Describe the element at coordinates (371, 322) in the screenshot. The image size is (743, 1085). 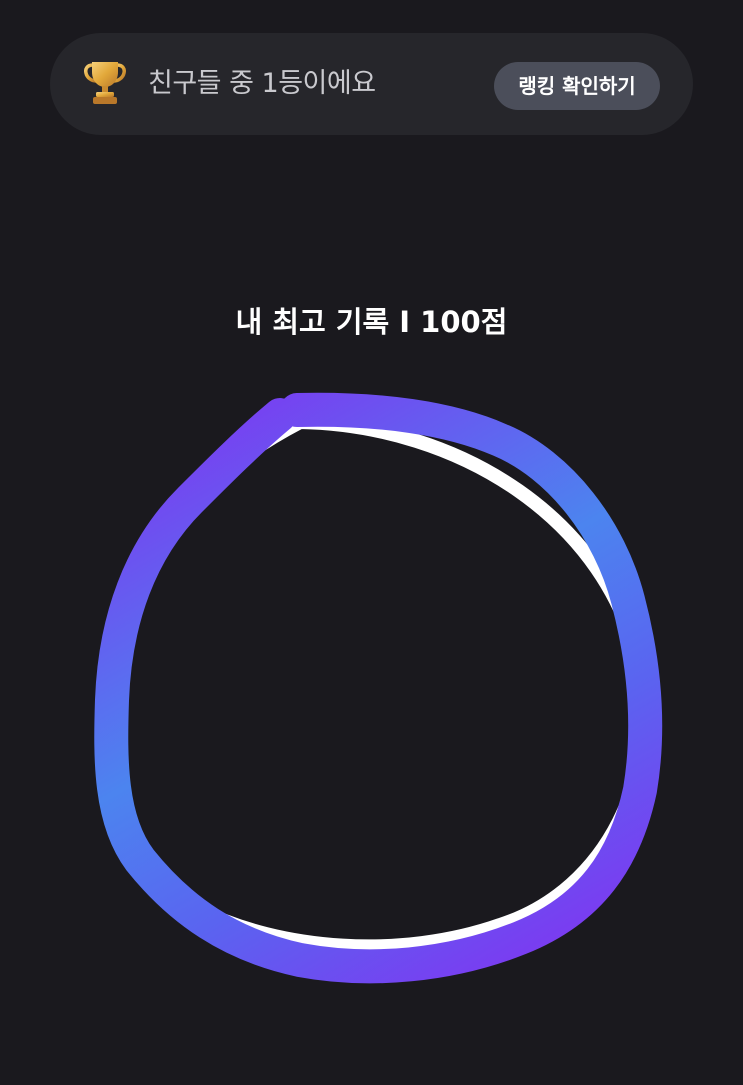
I see `best-record-label: 내 최고 기록 I 100점` at that location.